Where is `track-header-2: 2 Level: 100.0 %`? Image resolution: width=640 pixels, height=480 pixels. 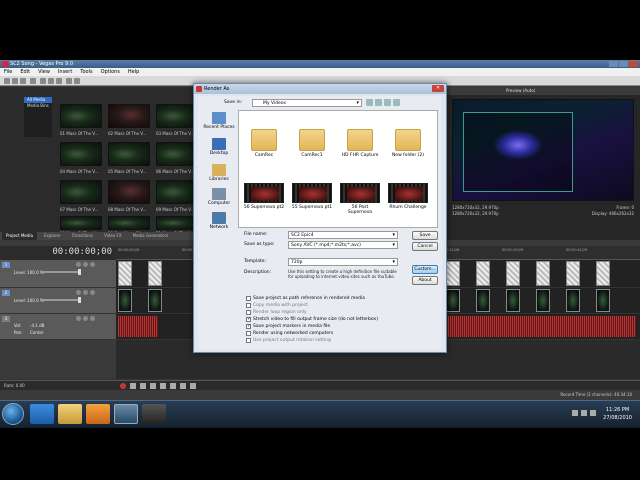
track-header-2: 2 Level: 100.0 % is located at coordinates (58, 301).